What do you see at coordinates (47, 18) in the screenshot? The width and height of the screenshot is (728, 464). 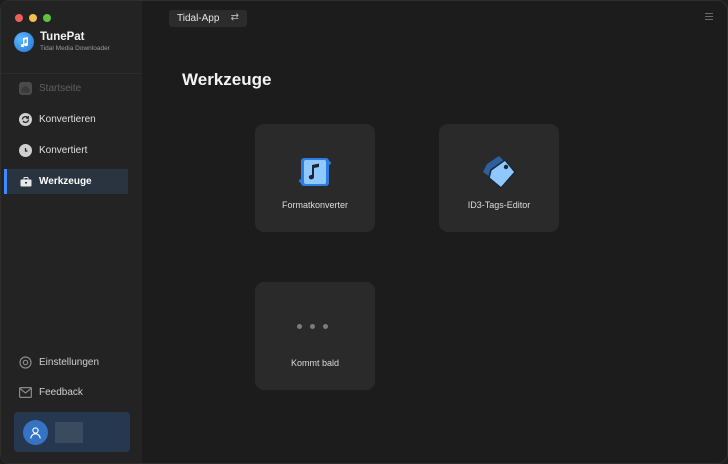 I see `zoom-window-button` at bounding box center [47, 18].